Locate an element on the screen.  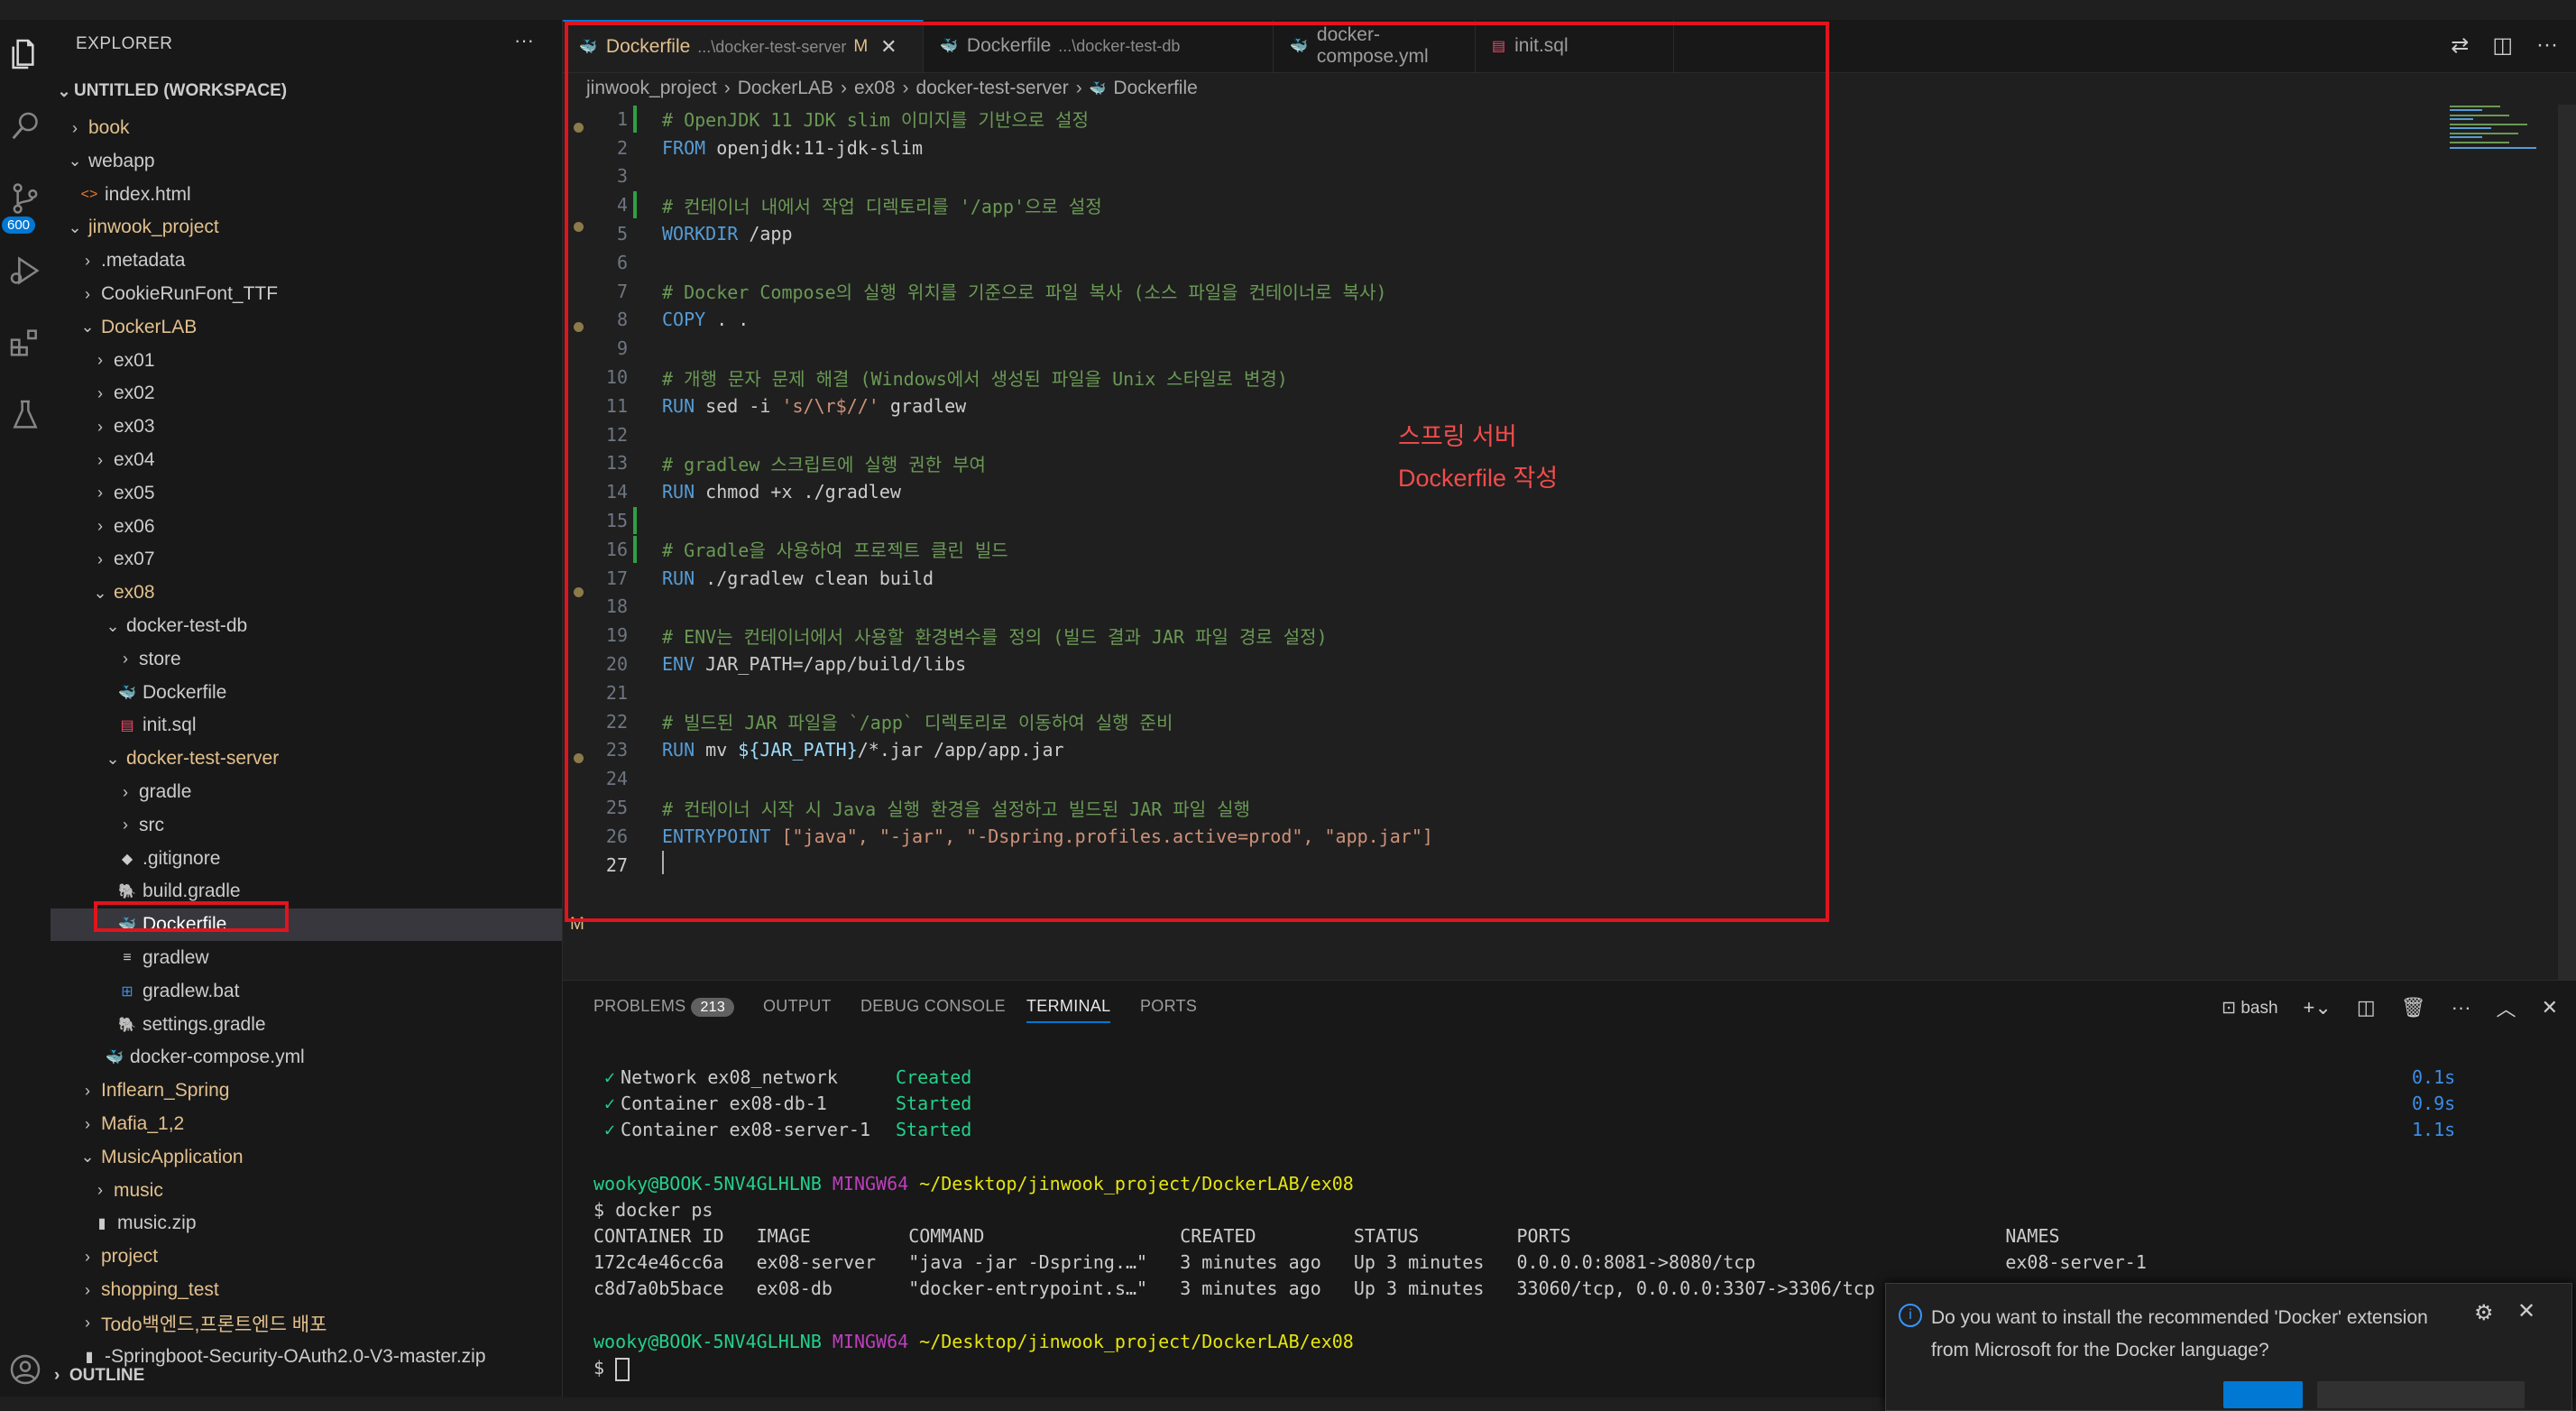
tree-item: › shopping_test is located at coordinates (317, 1290).